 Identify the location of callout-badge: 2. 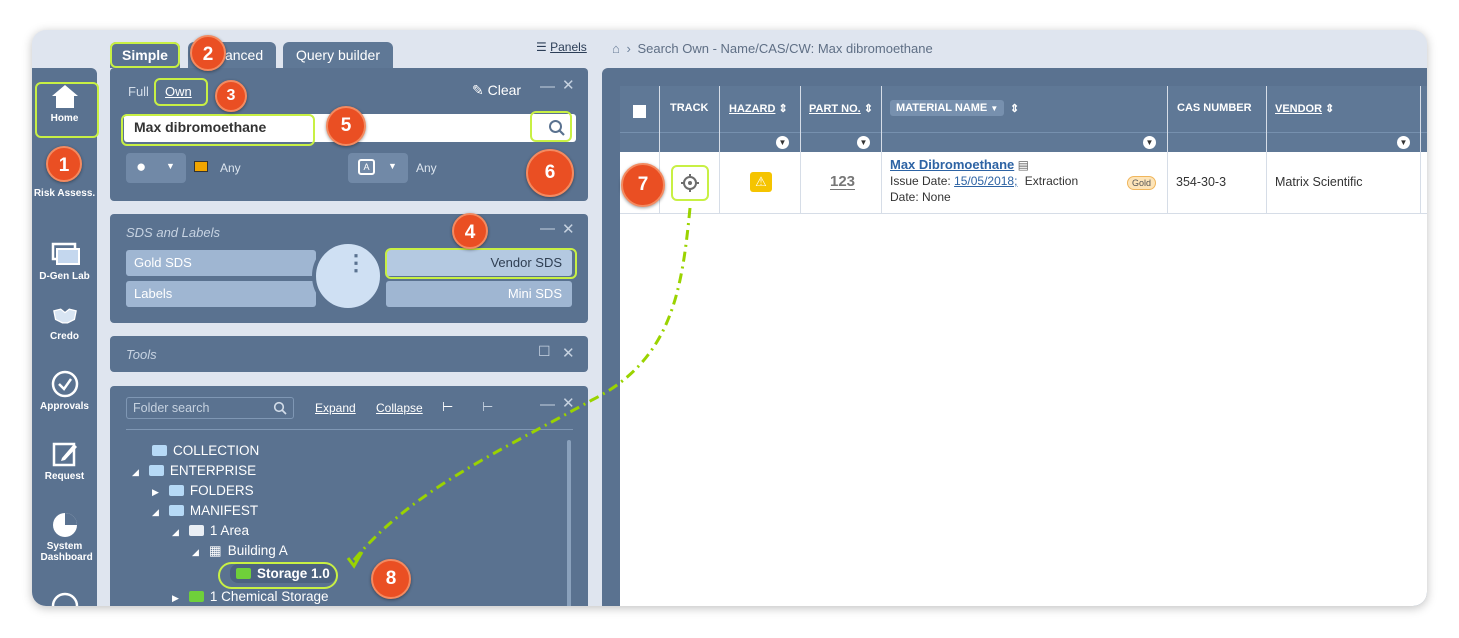
(208, 53).